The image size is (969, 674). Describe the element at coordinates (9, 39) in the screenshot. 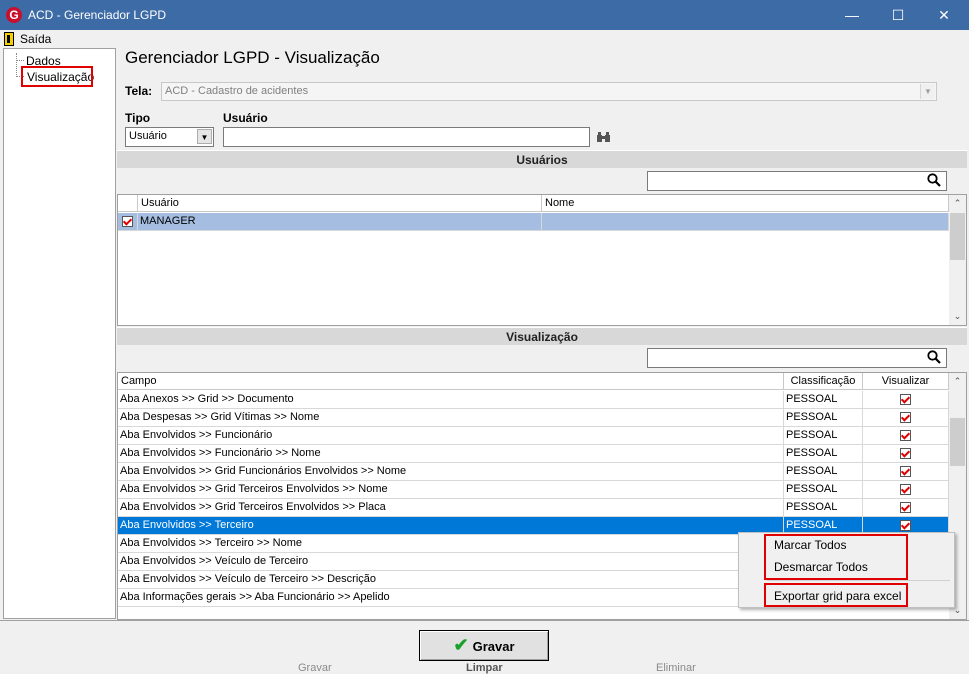

I see `exit-door-icon` at that location.